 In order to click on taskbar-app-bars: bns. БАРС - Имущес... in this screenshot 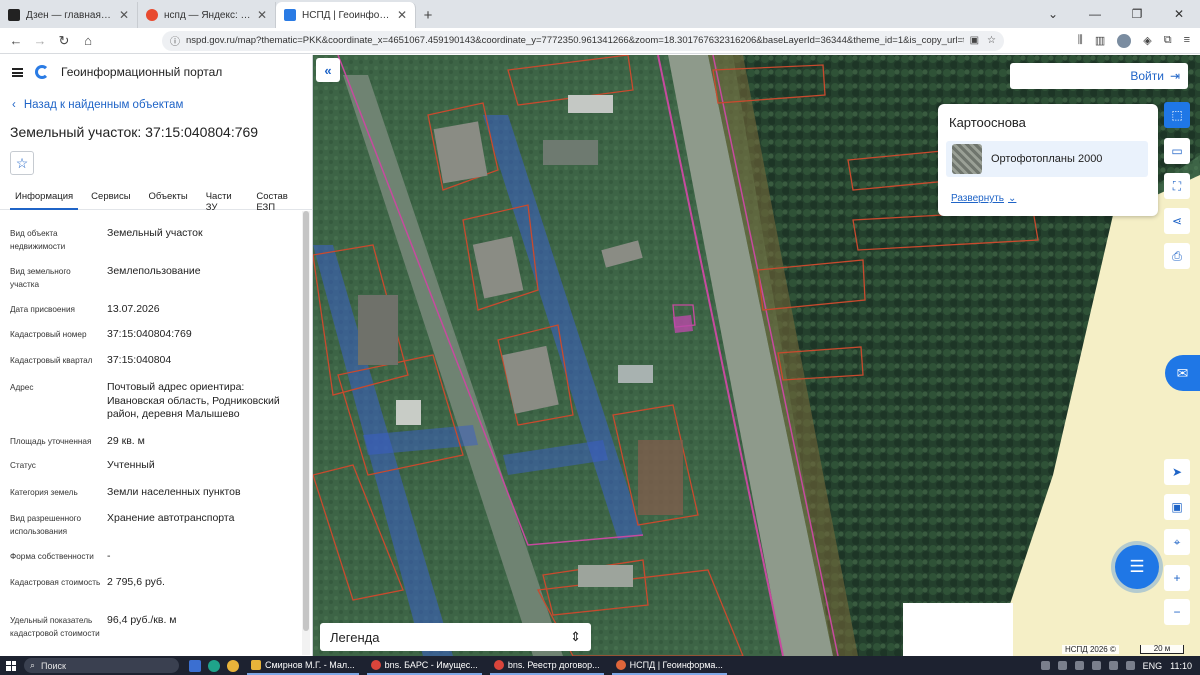, I will do `click(424, 665)`.